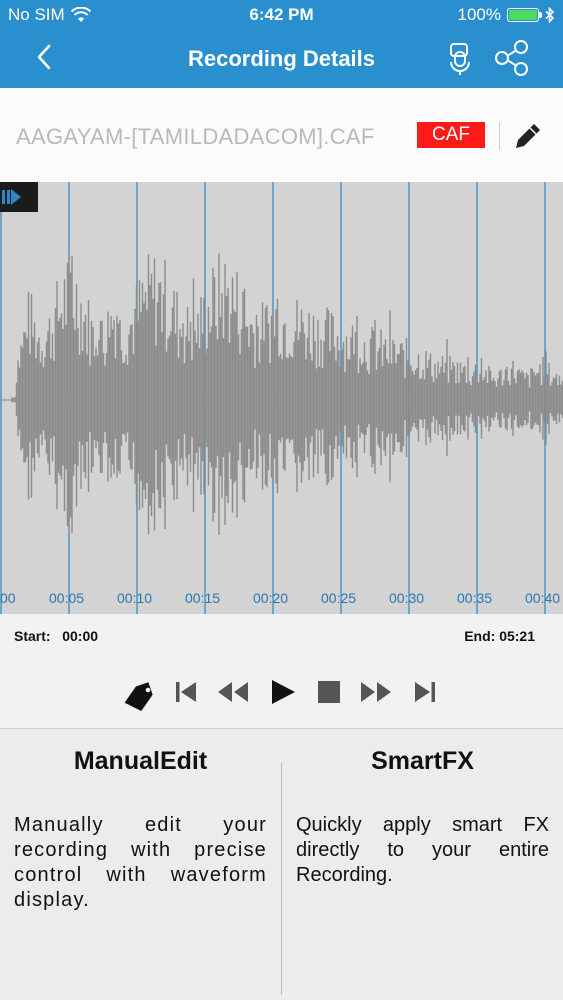  Describe the element at coordinates (281, 15) in the screenshot. I see `status-bar: No SIM 6:42 PM 100%` at that location.